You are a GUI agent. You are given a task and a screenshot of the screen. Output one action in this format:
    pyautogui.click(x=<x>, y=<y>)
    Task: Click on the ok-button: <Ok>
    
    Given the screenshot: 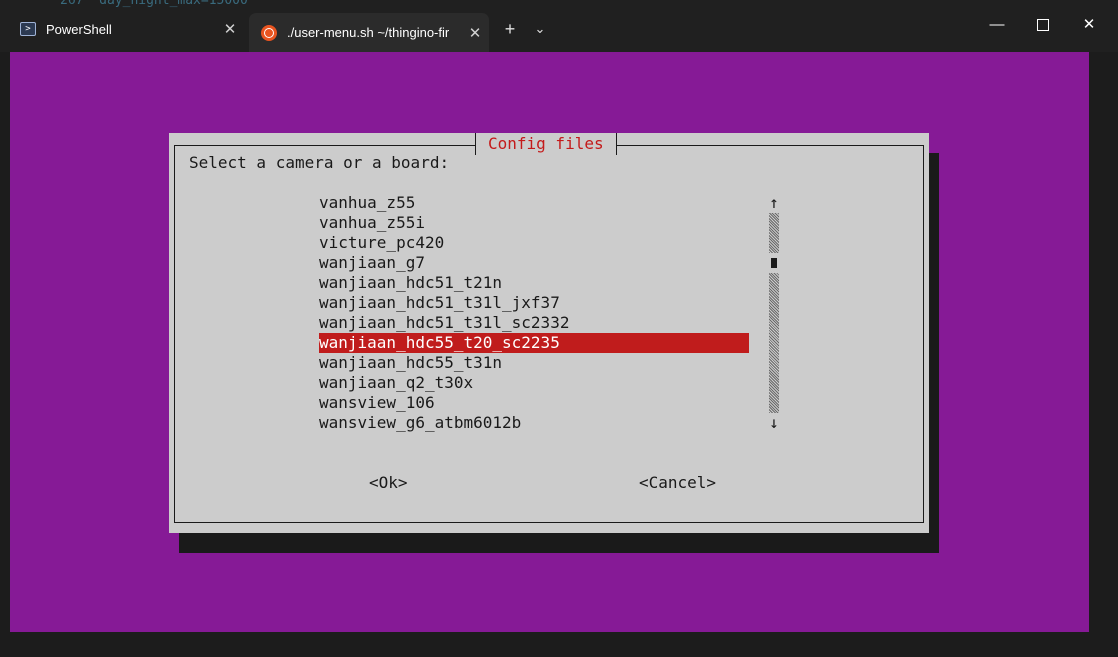 What is the action you would take?
    pyautogui.click(x=388, y=483)
    